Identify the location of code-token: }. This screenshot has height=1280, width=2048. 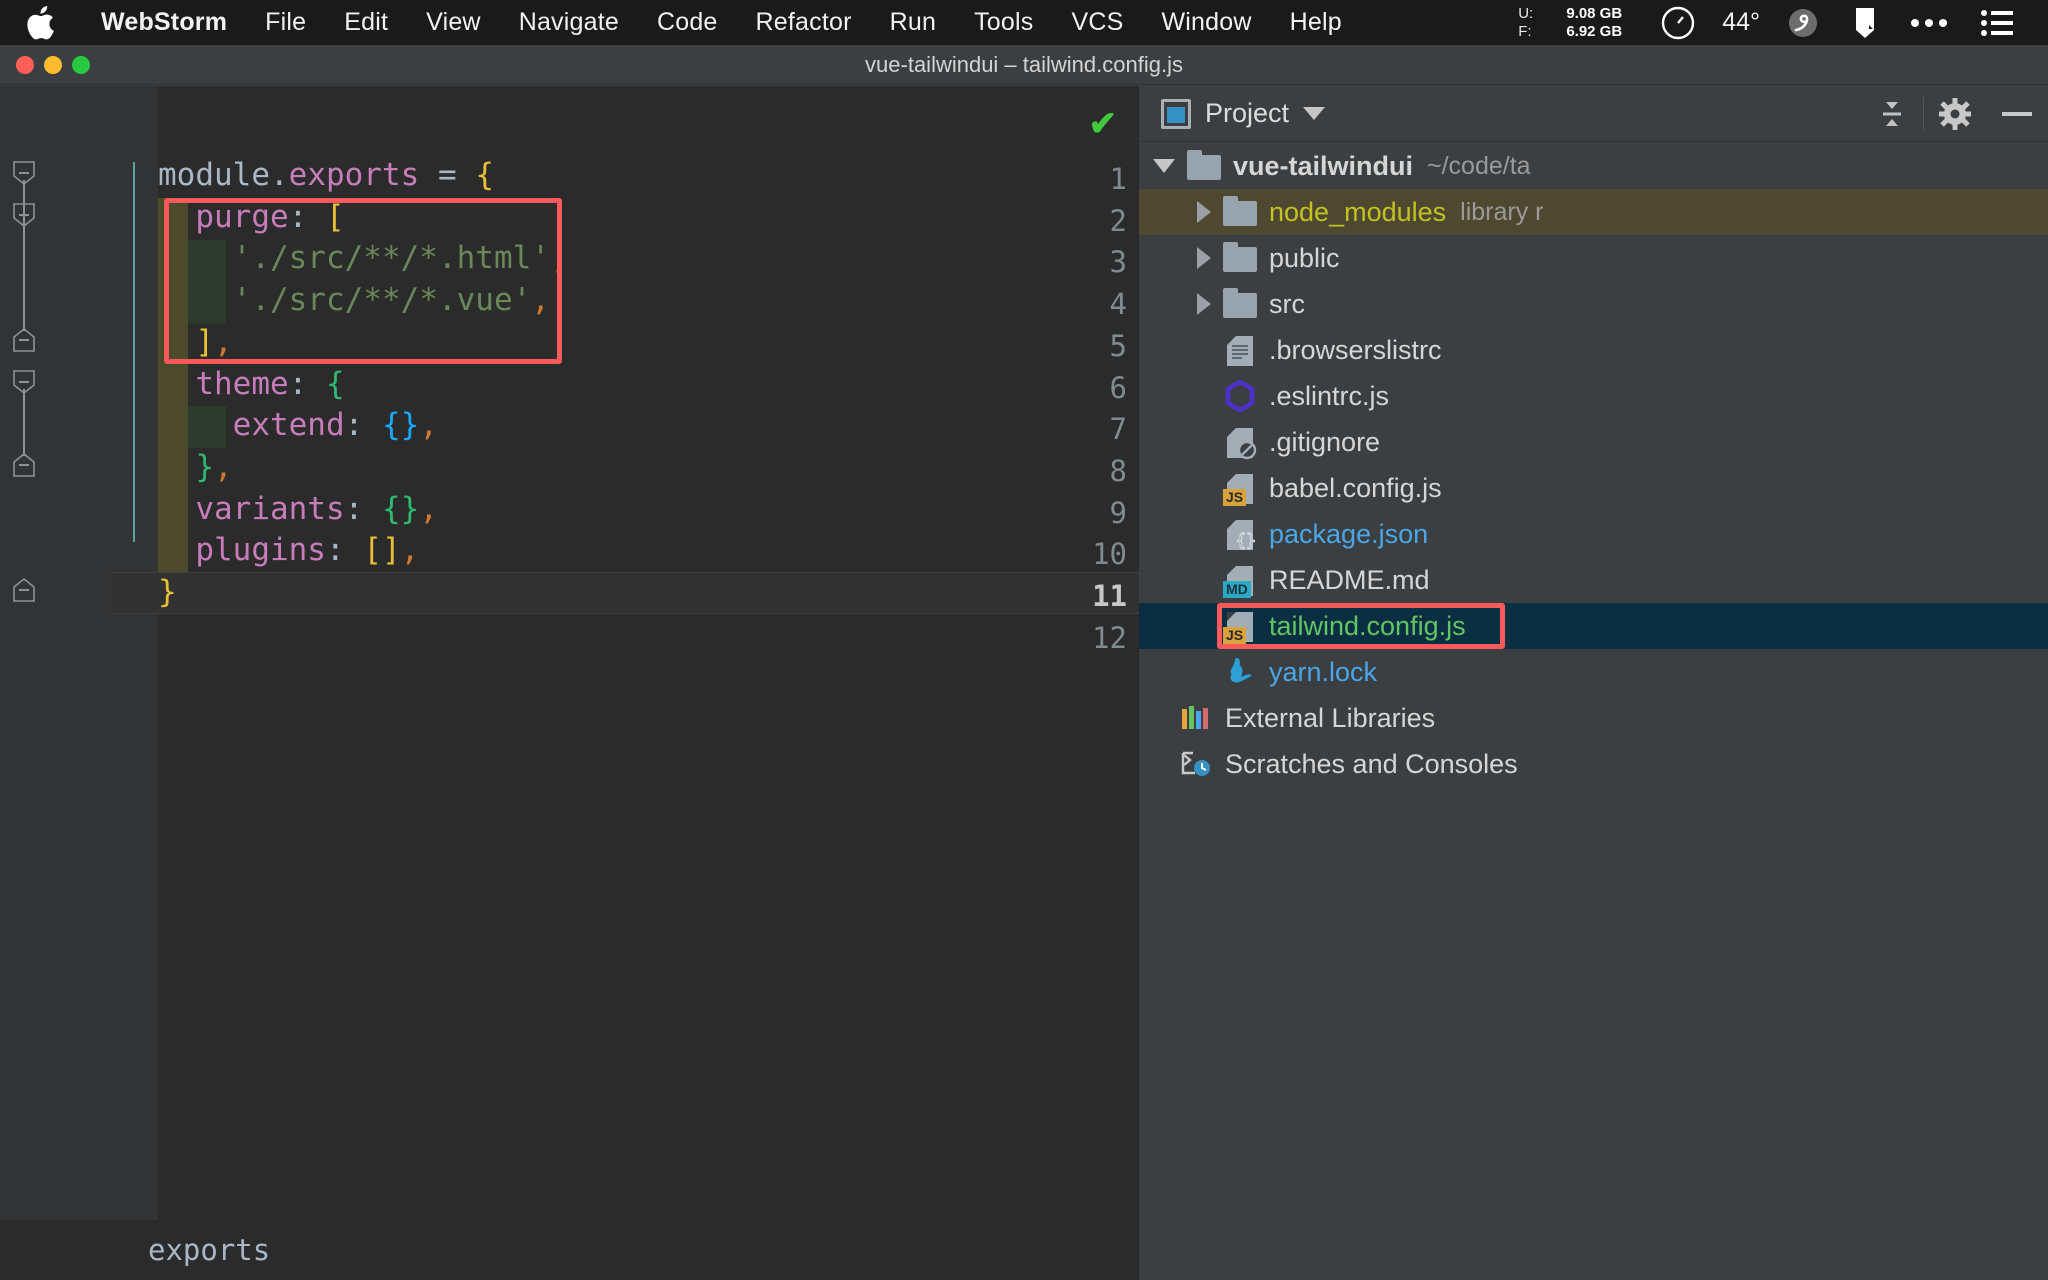
(204, 466).